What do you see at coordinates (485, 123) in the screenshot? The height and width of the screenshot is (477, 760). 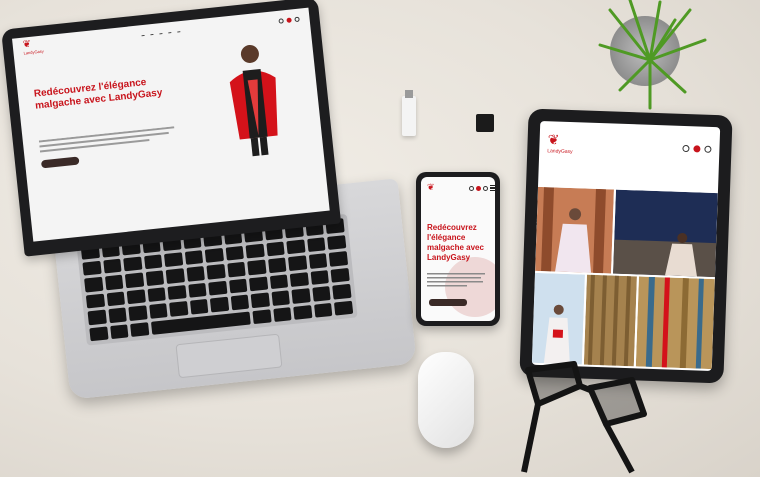 I see `binder-clip` at bounding box center [485, 123].